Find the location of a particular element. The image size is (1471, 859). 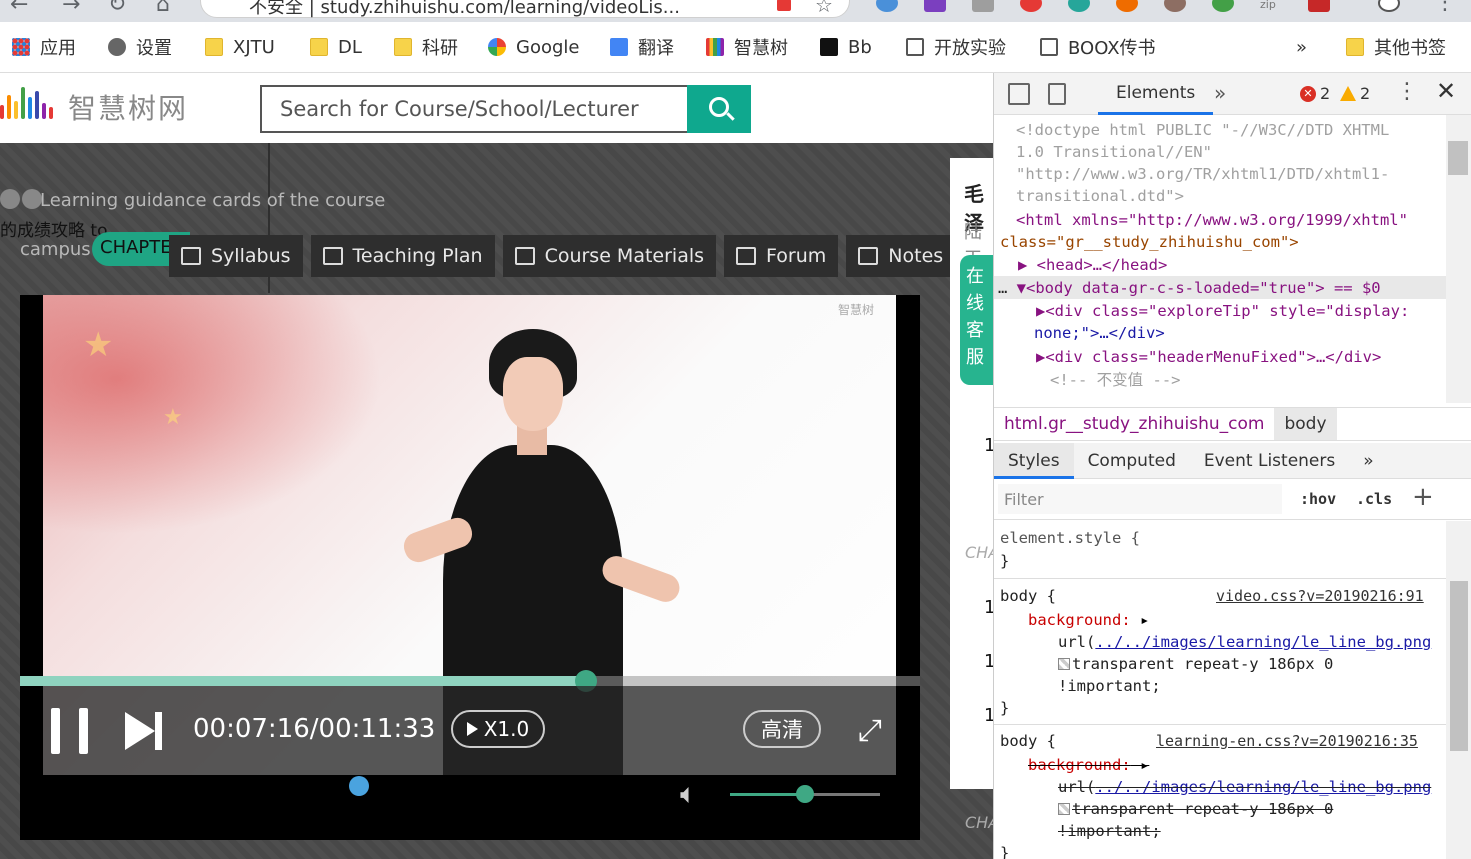

class-toggle: .cls is located at coordinates (1374, 499).